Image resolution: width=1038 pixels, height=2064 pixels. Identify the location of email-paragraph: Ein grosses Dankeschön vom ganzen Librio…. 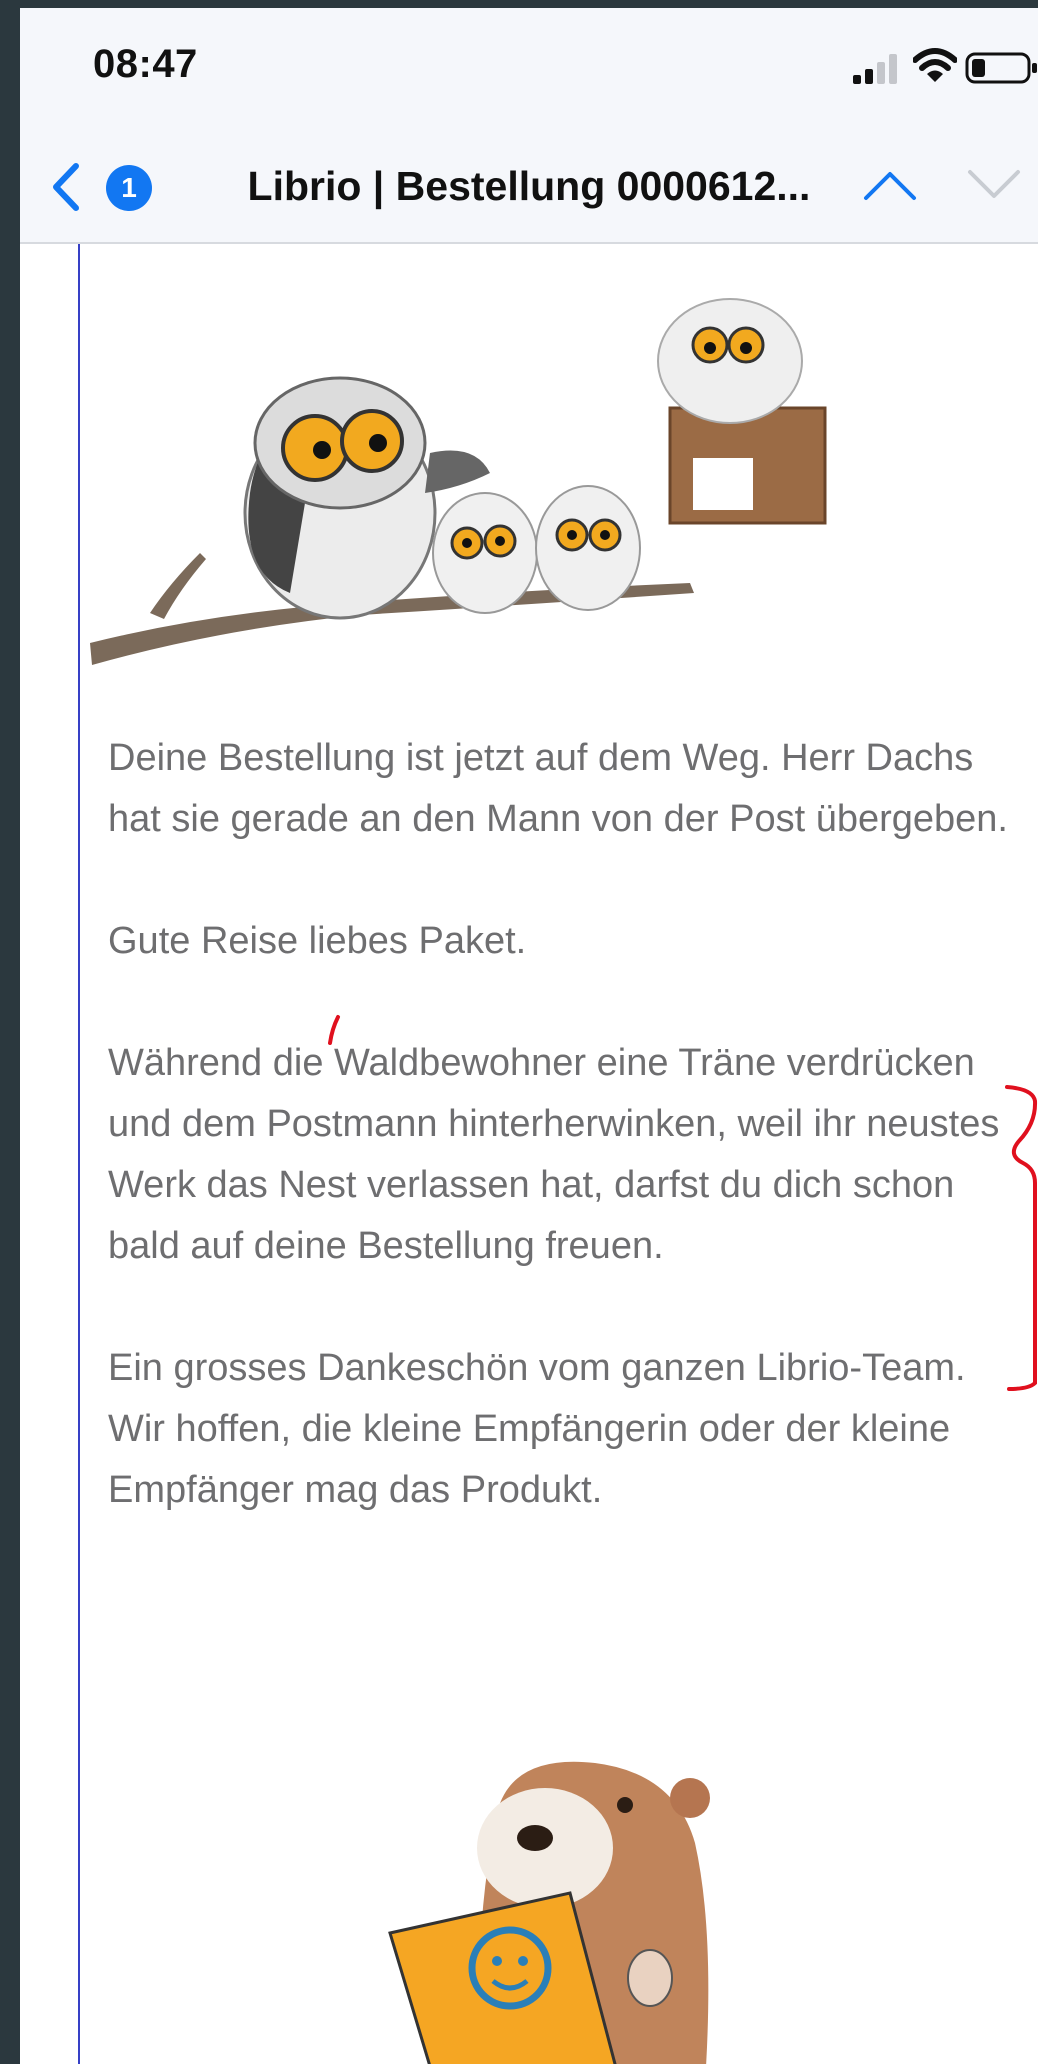
(537, 1429).